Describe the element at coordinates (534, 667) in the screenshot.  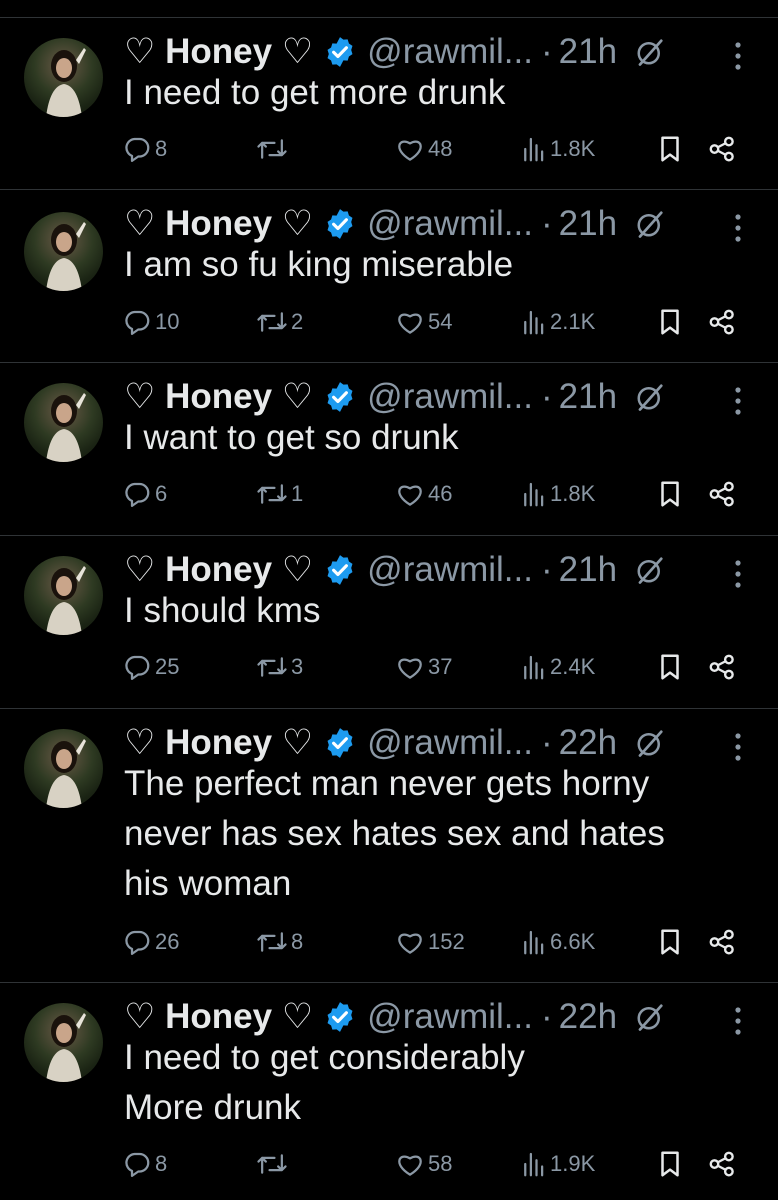
I see `views-icon` at that location.